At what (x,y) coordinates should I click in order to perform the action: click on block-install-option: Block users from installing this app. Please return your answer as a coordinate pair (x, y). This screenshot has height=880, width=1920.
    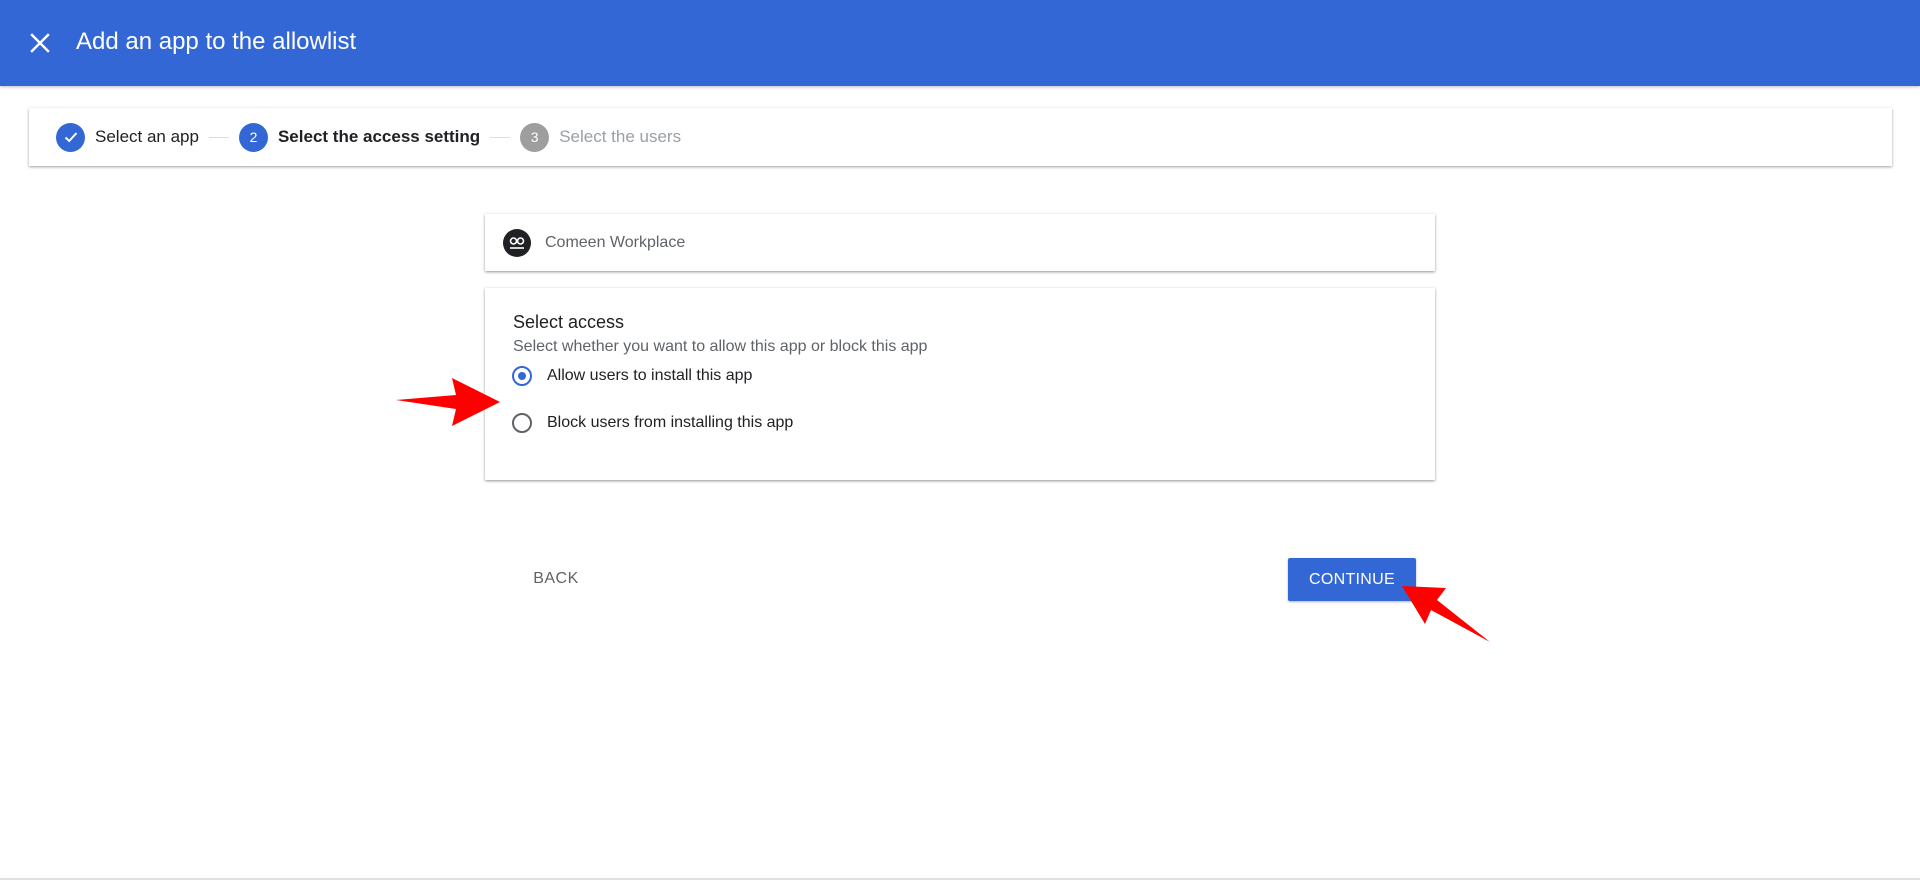
    Looking at the image, I should click on (652, 423).